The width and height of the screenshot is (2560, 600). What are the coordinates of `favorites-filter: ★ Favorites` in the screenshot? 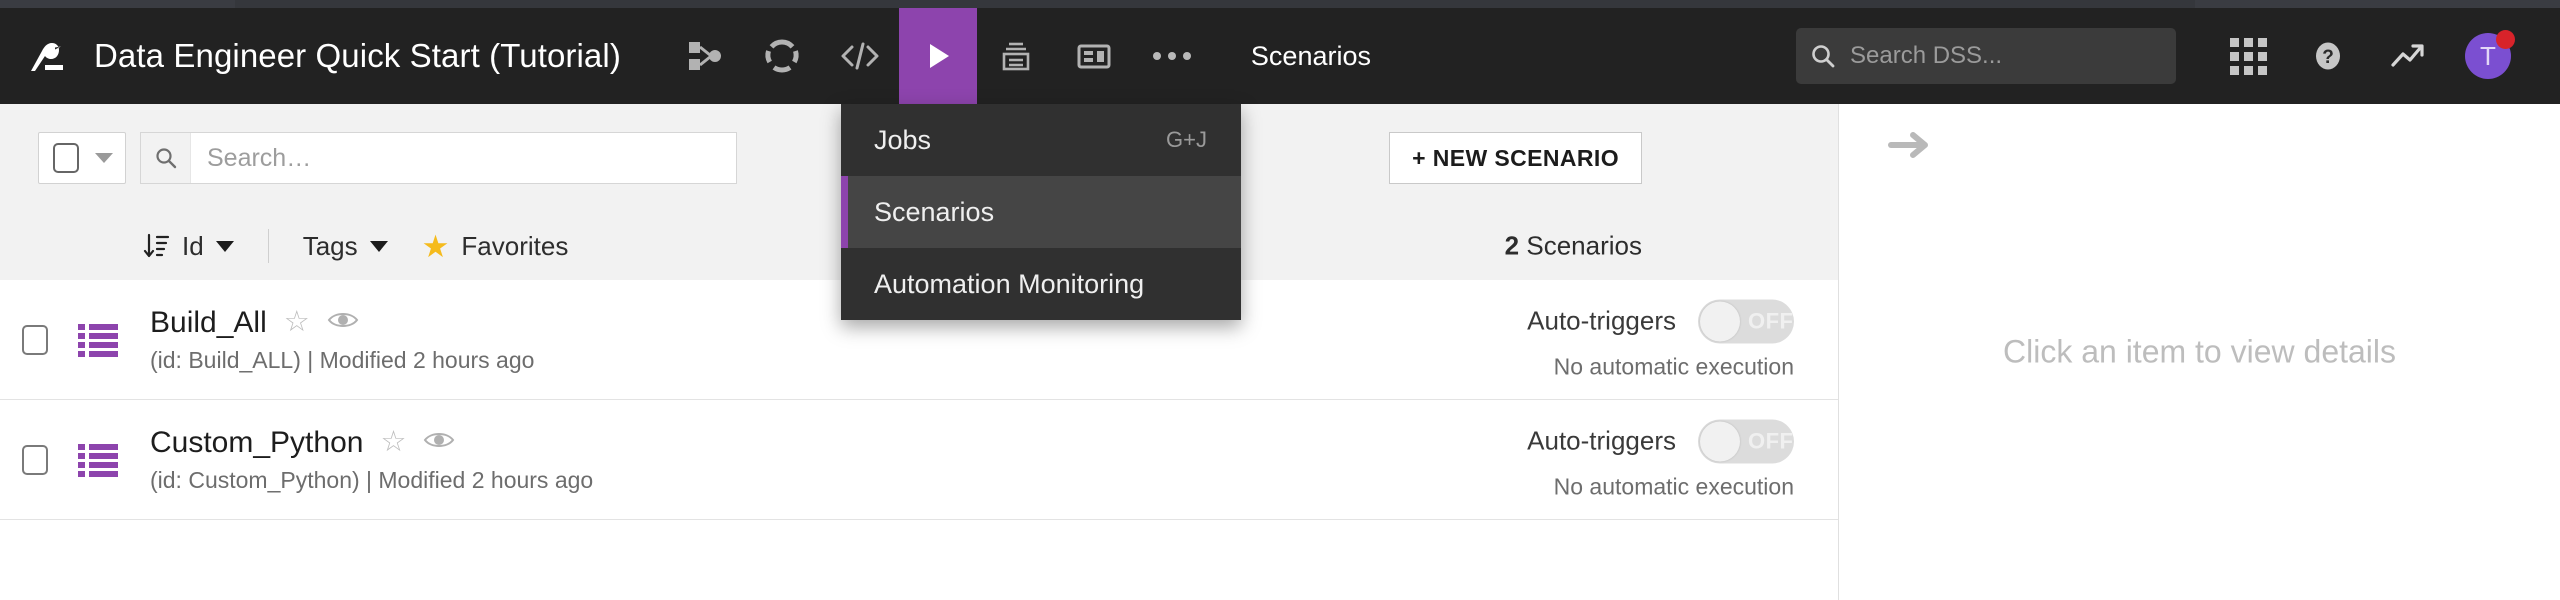 It's located at (495, 246).